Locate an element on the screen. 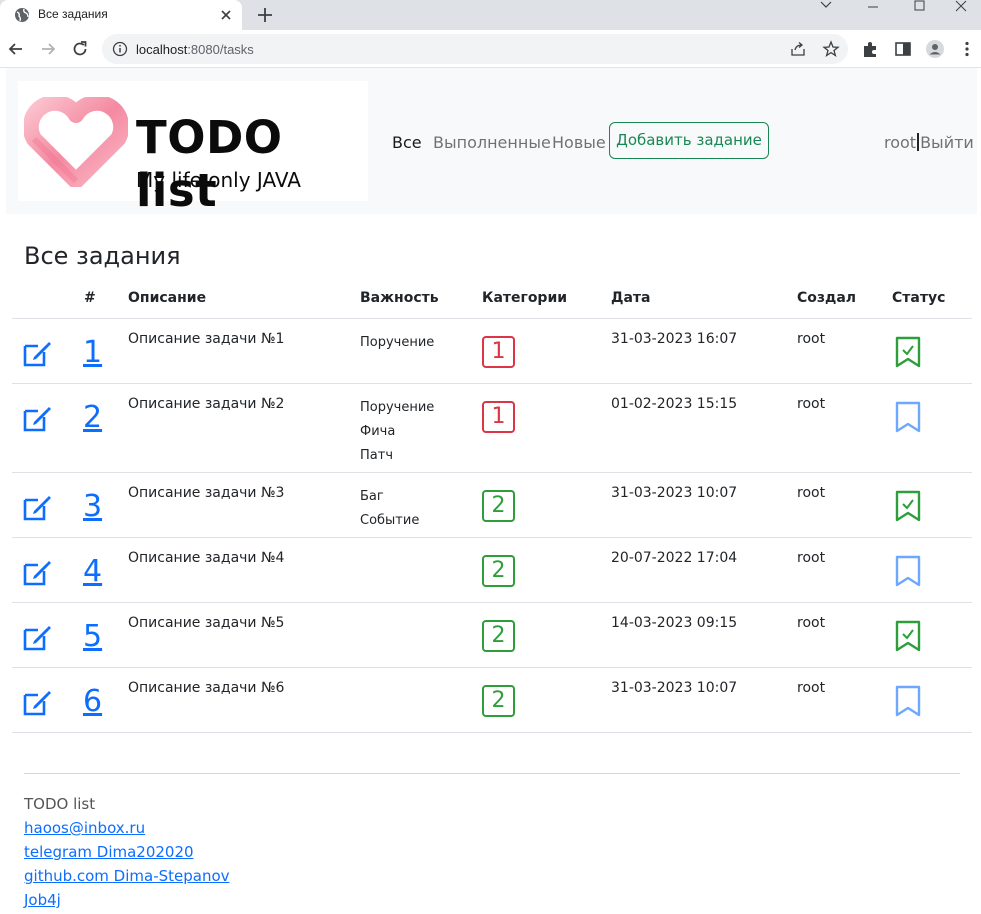 The height and width of the screenshot is (914, 981). puzzle-extensions-icon is located at coordinates (871, 49).